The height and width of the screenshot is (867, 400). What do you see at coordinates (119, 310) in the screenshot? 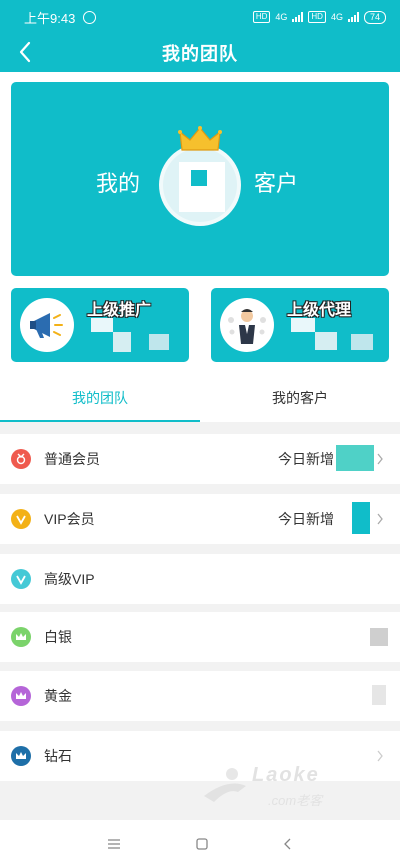
I see `card-label-promoter: 上级推广` at bounding box center [119, 310].